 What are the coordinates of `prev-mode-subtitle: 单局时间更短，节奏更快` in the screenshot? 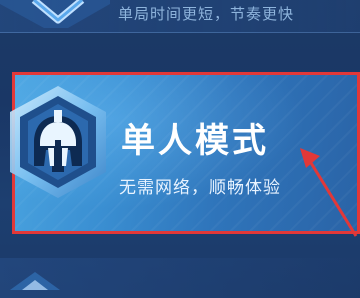 It's located at (206, 14).